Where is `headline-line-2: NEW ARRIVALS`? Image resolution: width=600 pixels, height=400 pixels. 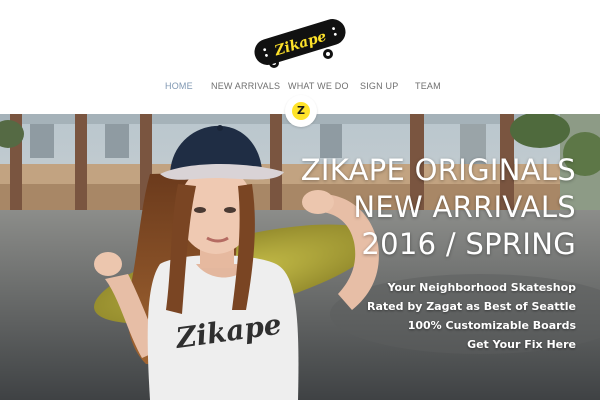 headline-line-2: NEW ARRIVALS is located at coordinates (464, 207).